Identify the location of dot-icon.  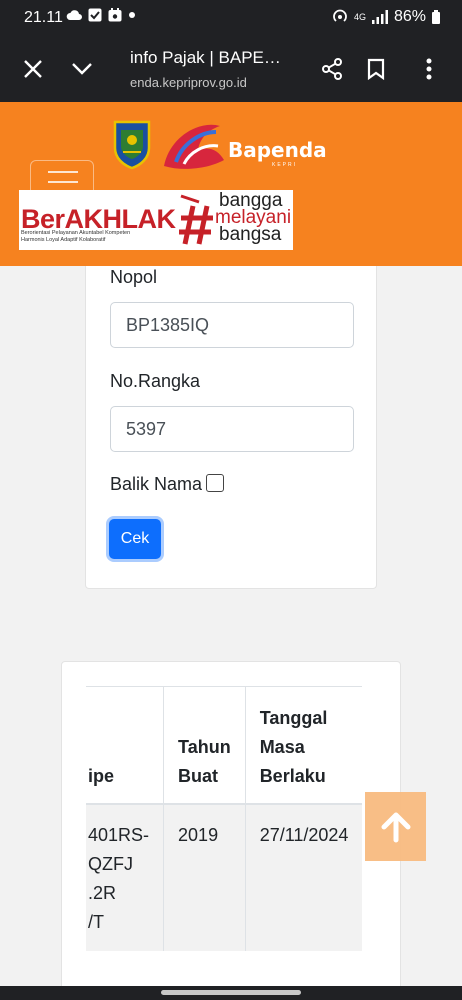
(132, 15).